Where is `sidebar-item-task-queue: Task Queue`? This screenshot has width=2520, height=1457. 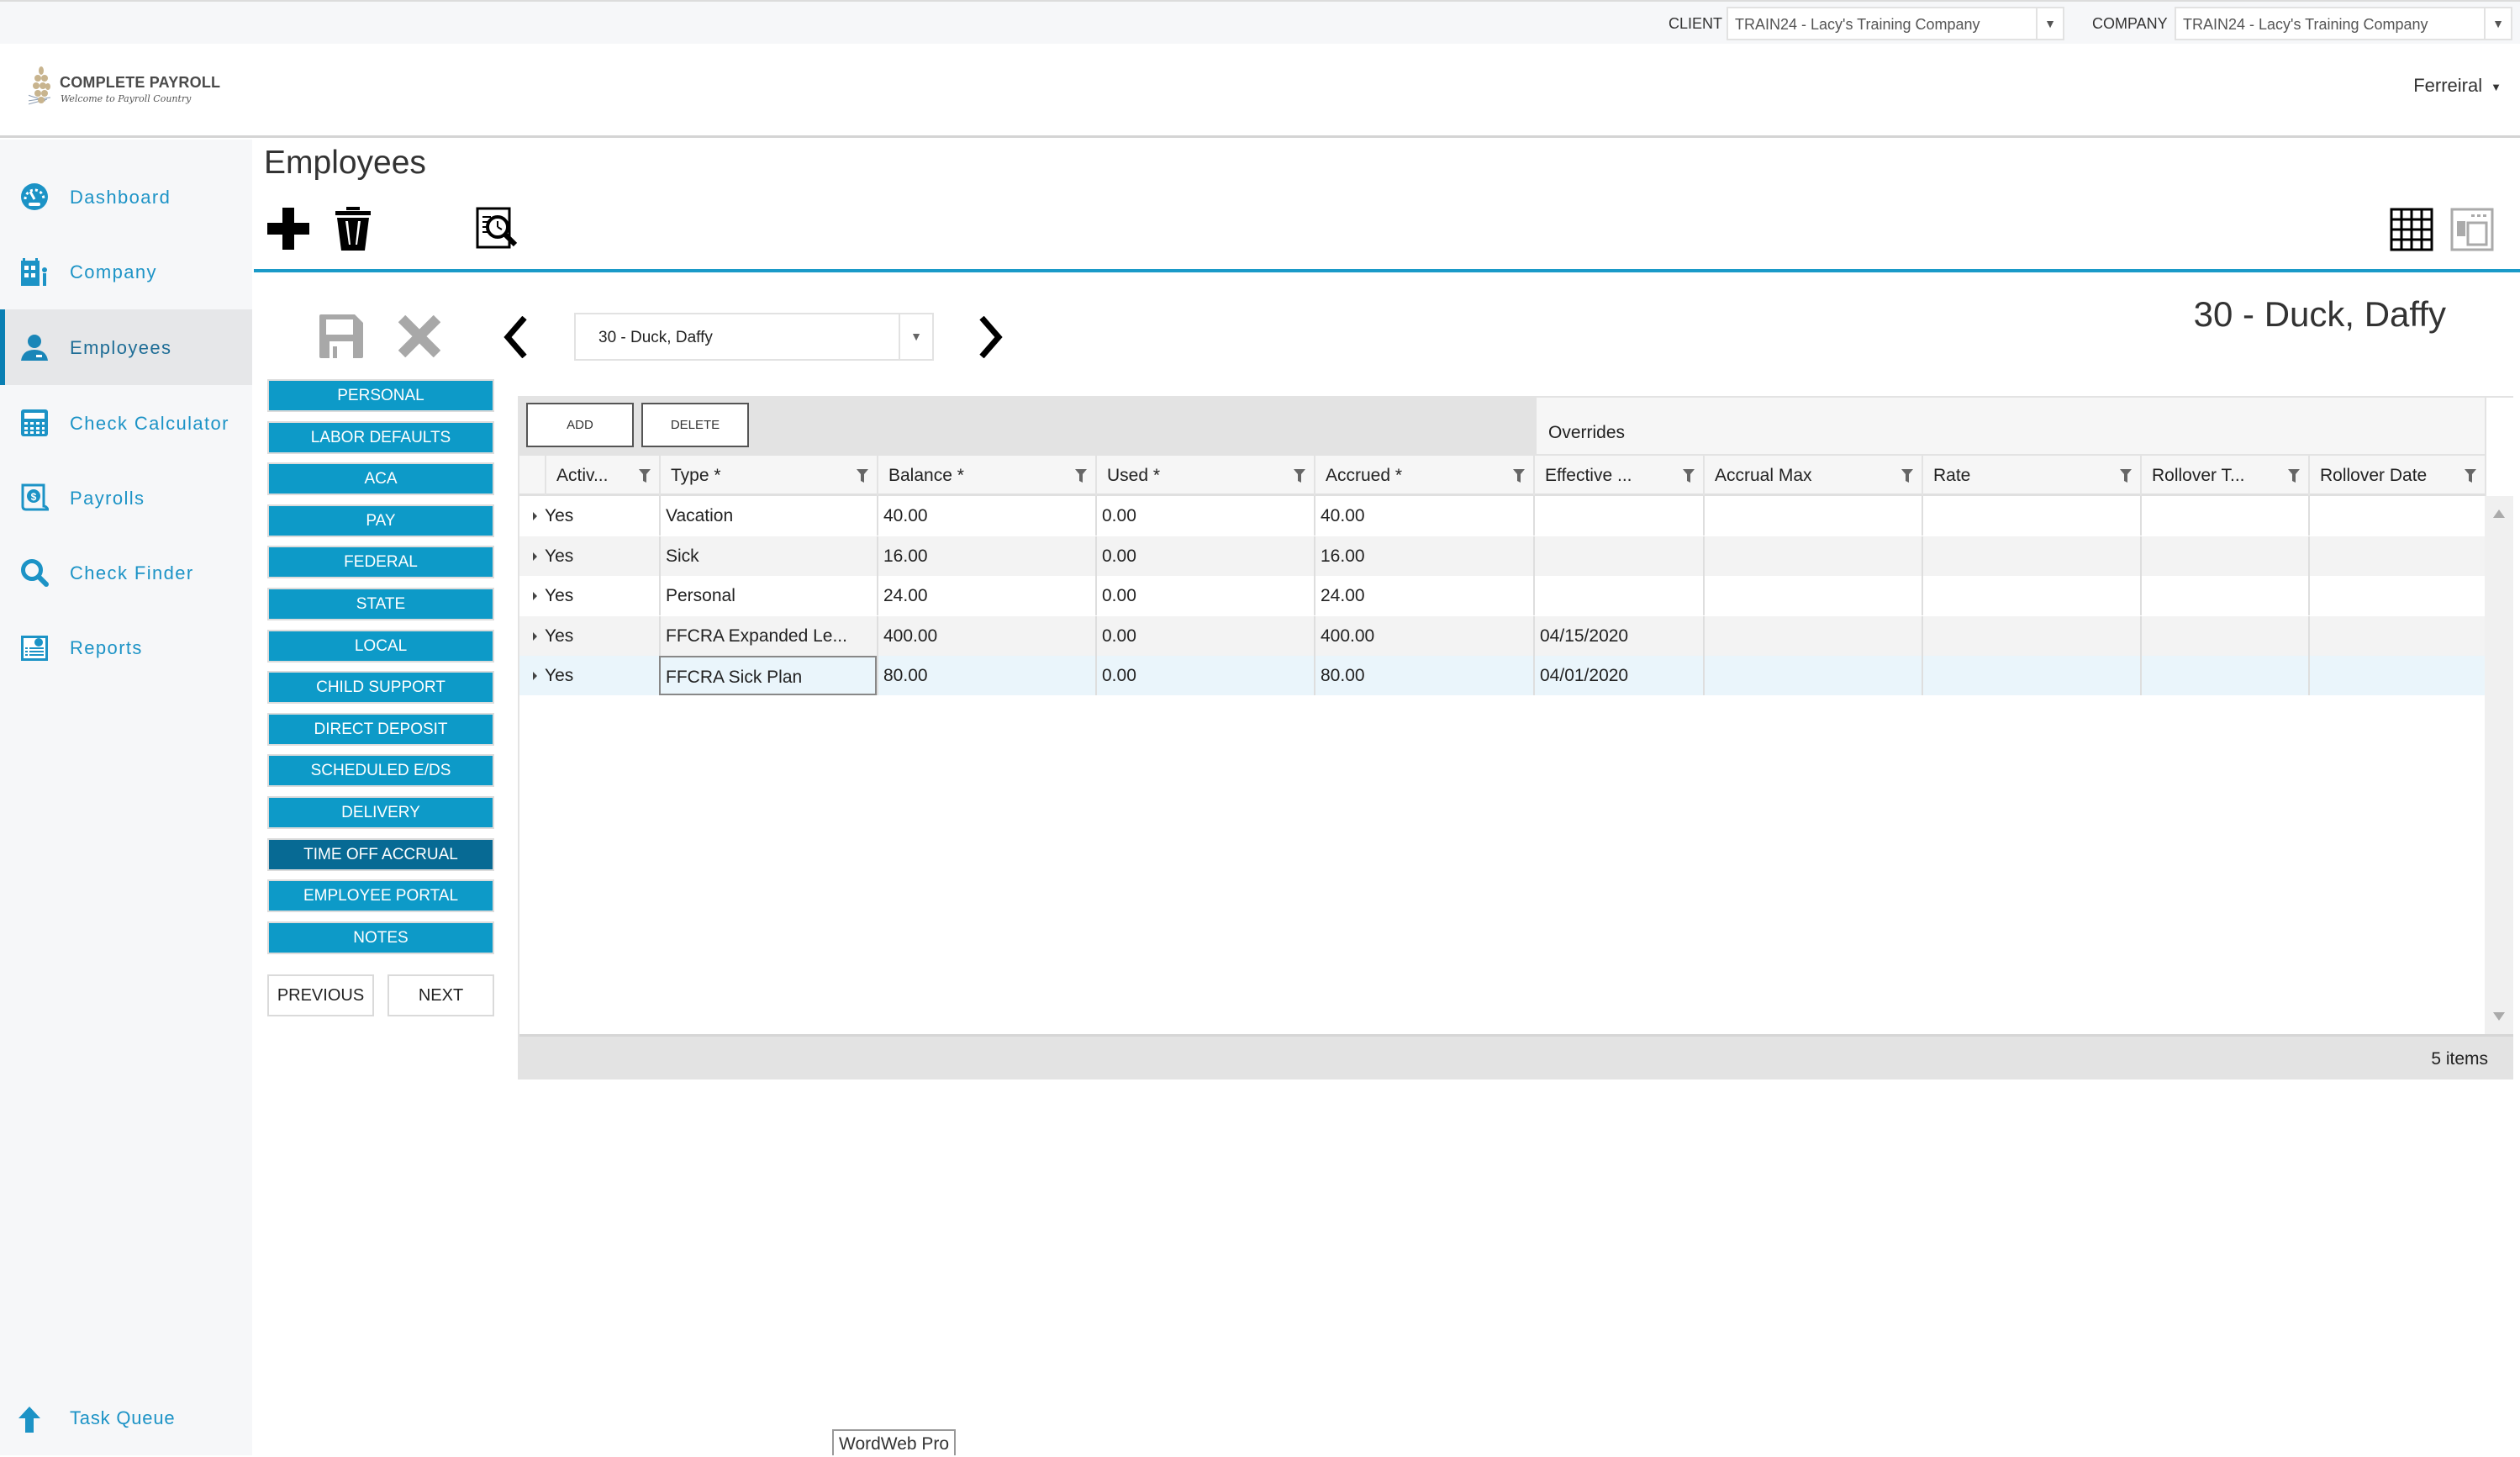
sidebar-item-task-queue: Task Queue is located at coordinates (126, 1419).